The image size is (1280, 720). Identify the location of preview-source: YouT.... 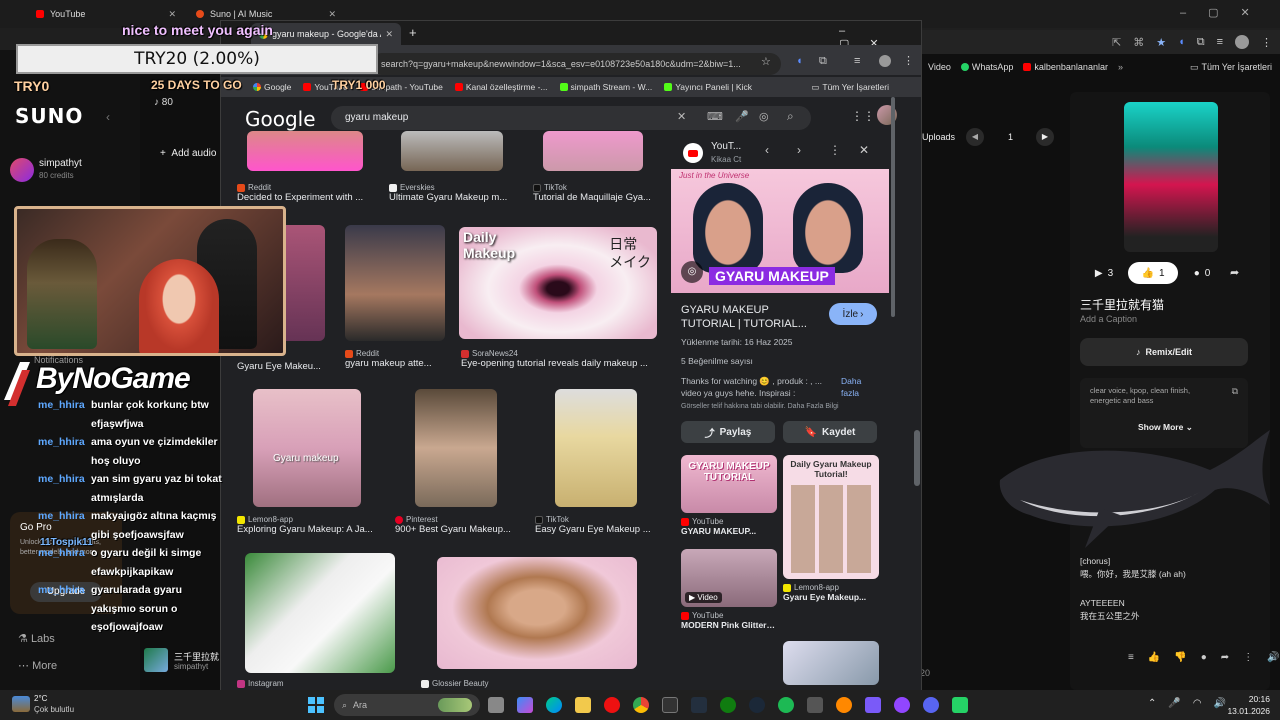
(726, 146).